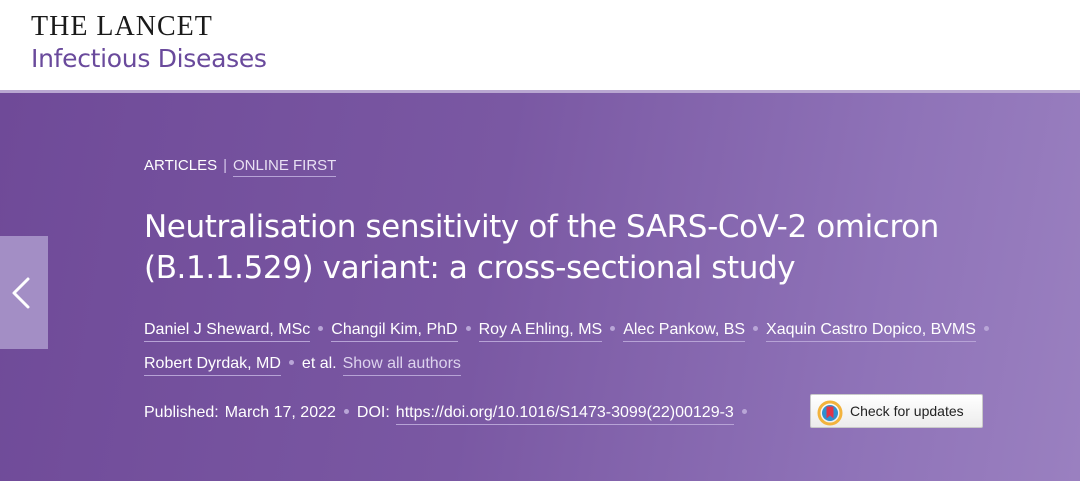 This screenshot has width=1080, height=481. What do you see at coordinates (149, 59) in the screenshot?
I see `journal-logo-subtitle: Infectious Diseases` at bounding box center [149, 59].